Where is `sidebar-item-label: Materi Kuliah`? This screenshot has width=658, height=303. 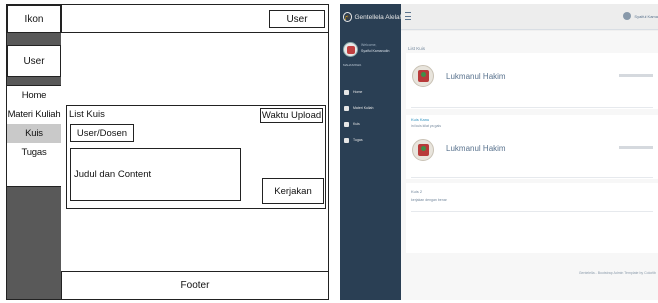
sidebar-item-label: Materi Kuliah is located at coordinates (363, 108).